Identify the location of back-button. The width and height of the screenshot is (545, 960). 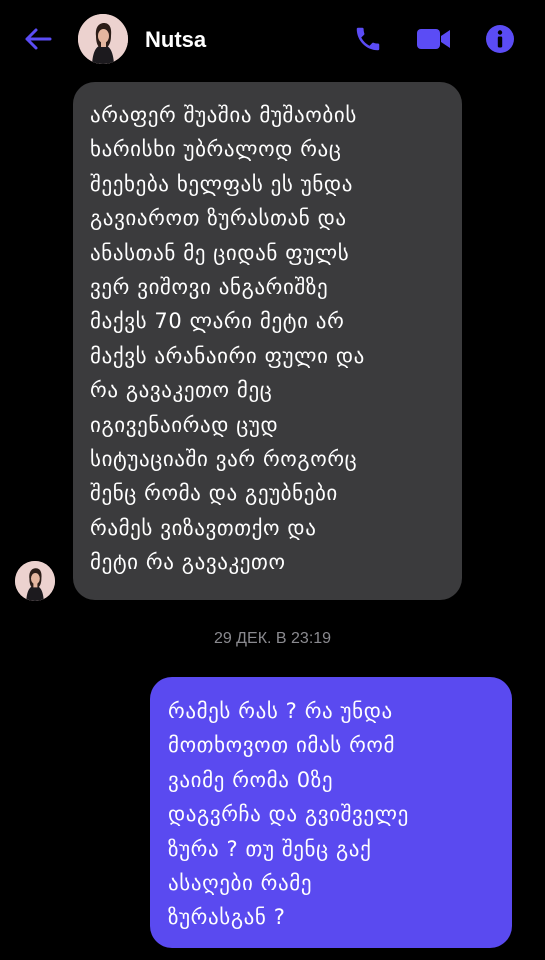
(38, 39).